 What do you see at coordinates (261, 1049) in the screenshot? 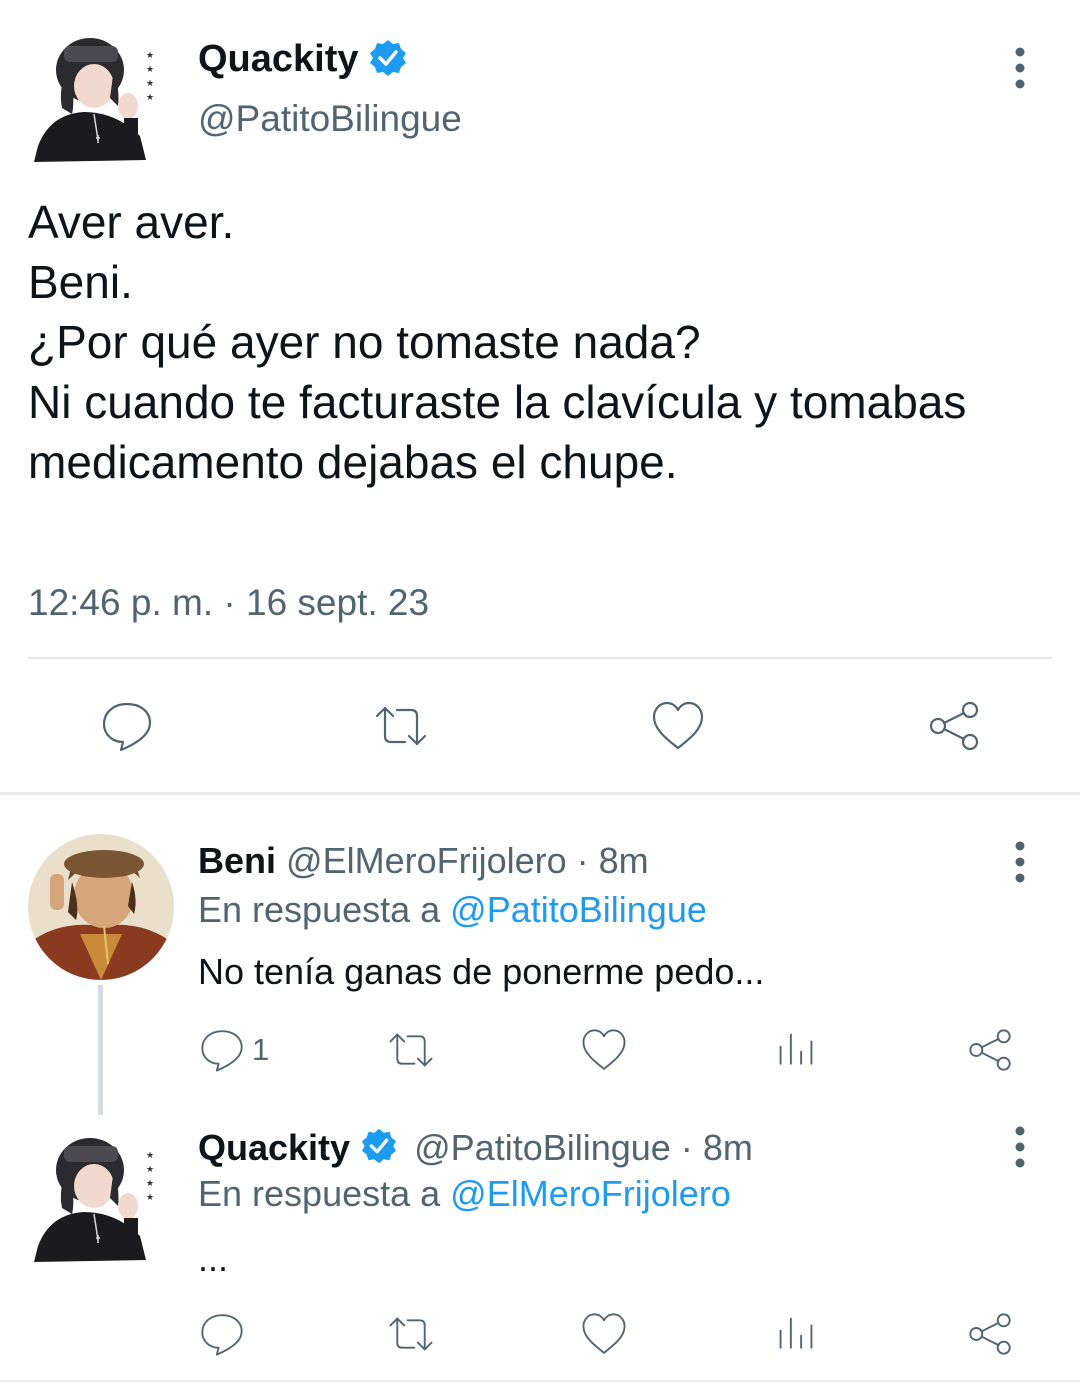
I see `reply-count: 1` at bounding box center [261, 1049].